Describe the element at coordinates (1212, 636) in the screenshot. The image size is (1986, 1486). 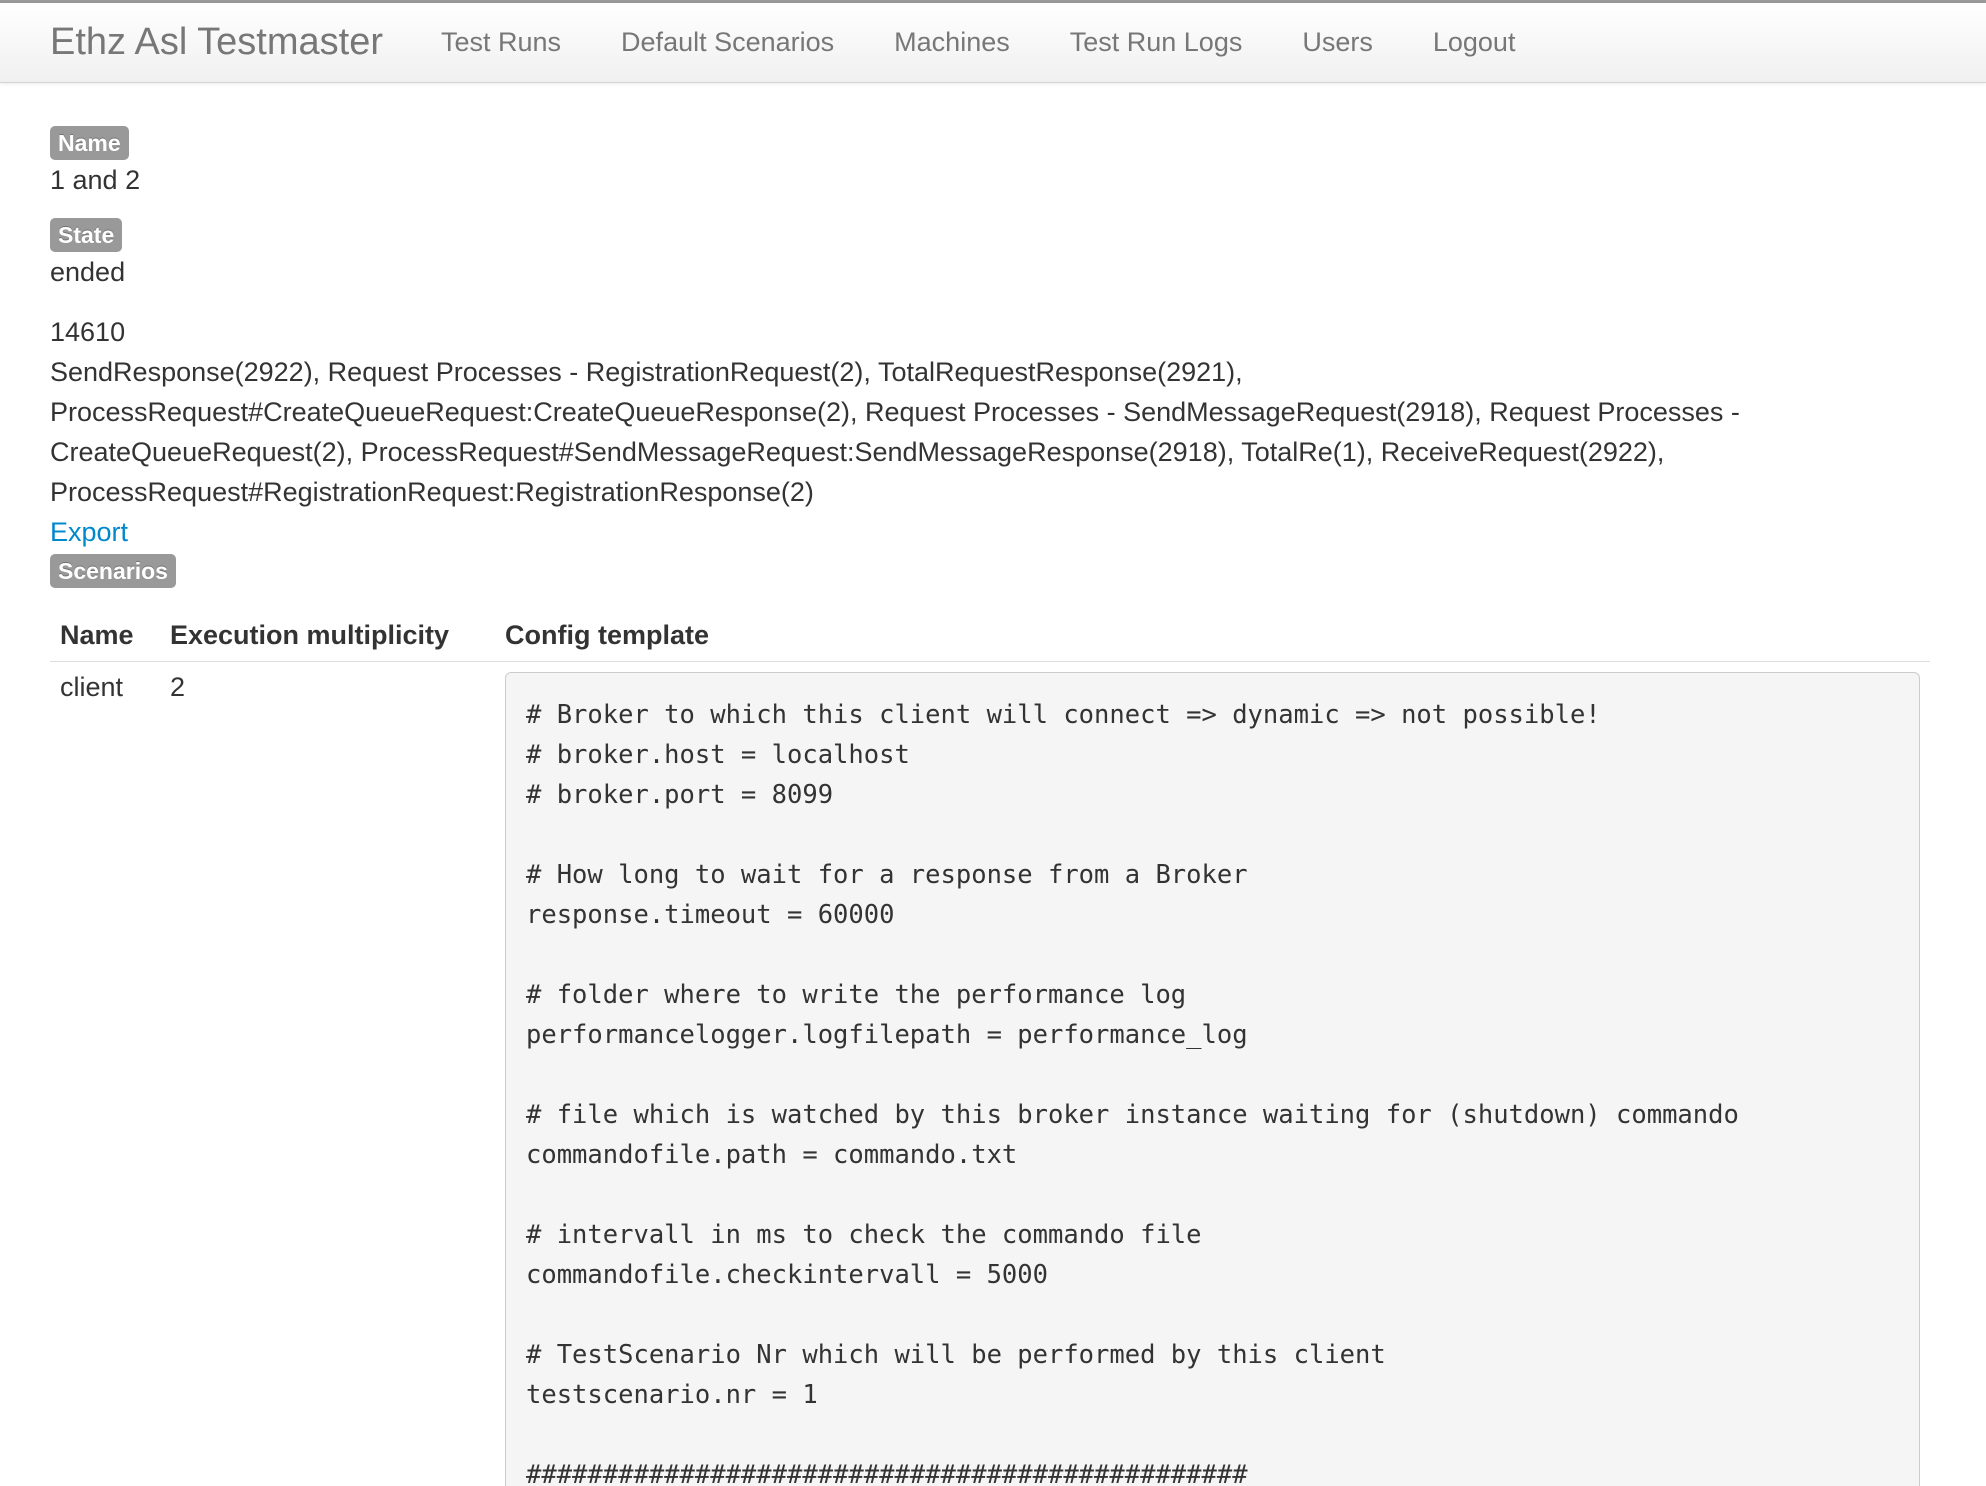
I see `column-header-config-template: Config template` at that location.